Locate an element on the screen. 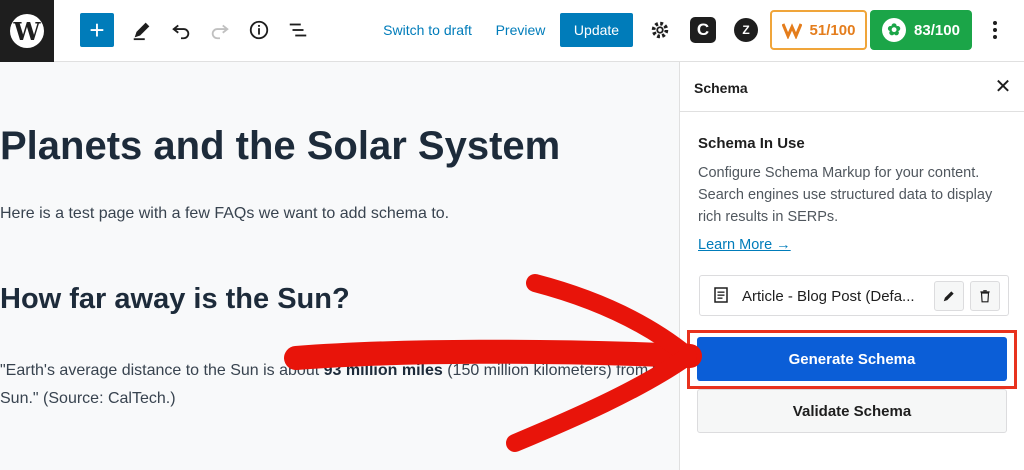 This screenshot has width=1024, height=470. redo-icon is located at coordinates (220, 32).